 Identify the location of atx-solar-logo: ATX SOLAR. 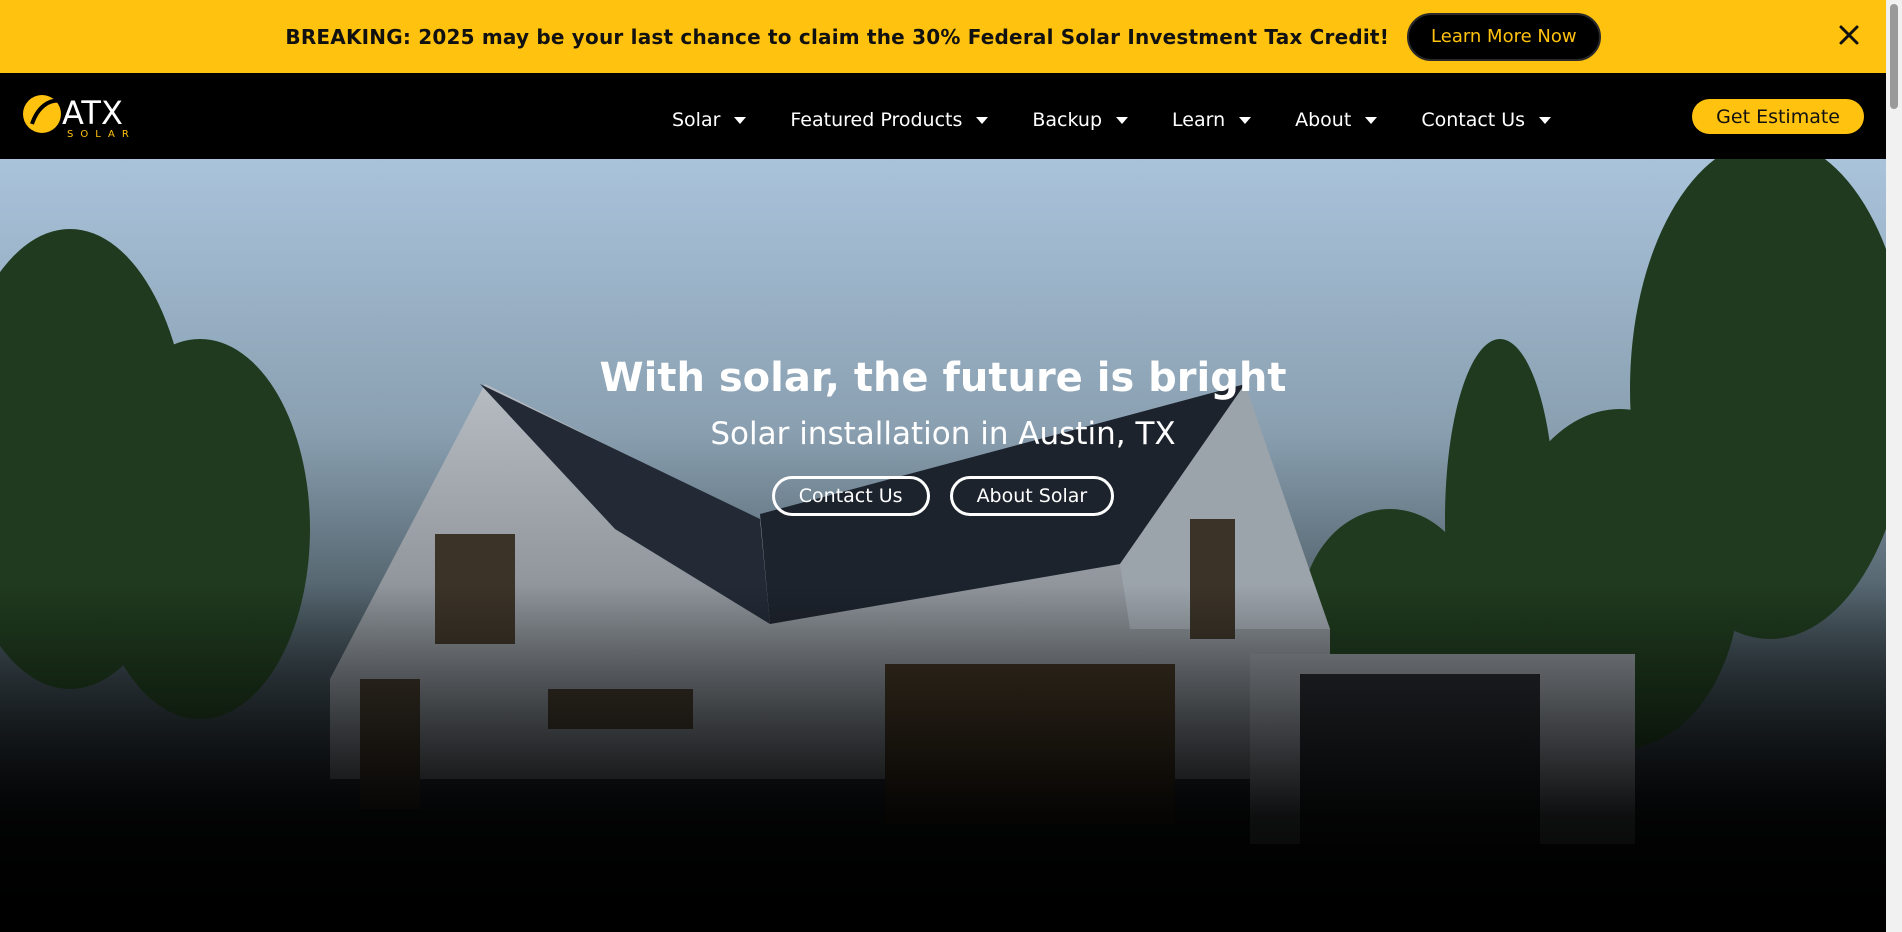
(87, 116).